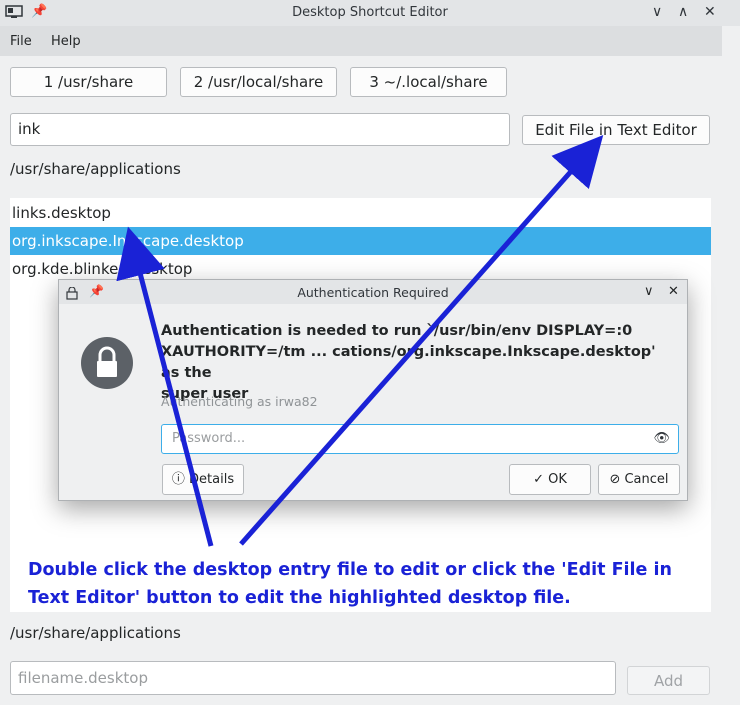 The width and height of the screenshot is (740, 705). I want to click on arrow-to-list-item, so click(165, 386).